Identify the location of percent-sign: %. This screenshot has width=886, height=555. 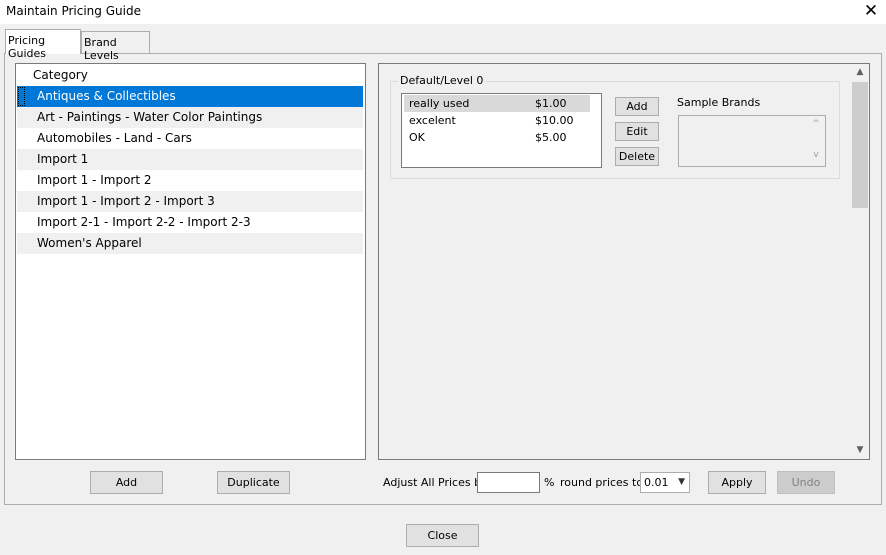
(549, 482).